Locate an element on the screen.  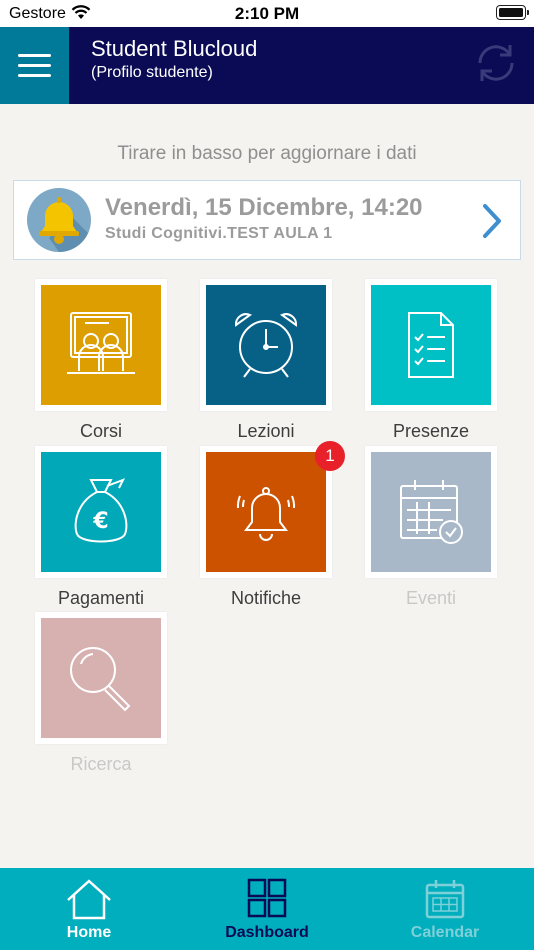
page-subtitle: (Profilo studente) is located at coordinates (152, 72).